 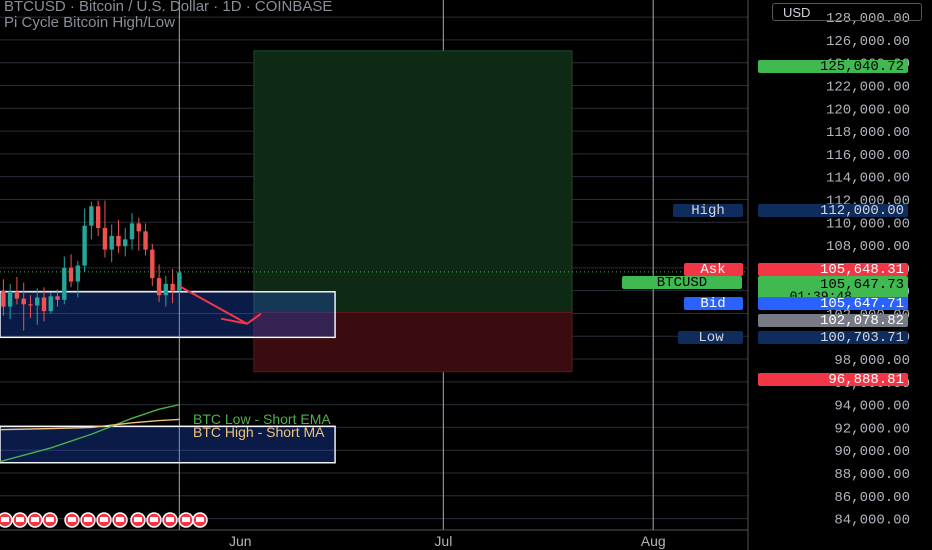 What do you see at coordinates (443, 541) in the screenshot?
I see `time-tick-label: Jul` at bounding box center [443, 541].